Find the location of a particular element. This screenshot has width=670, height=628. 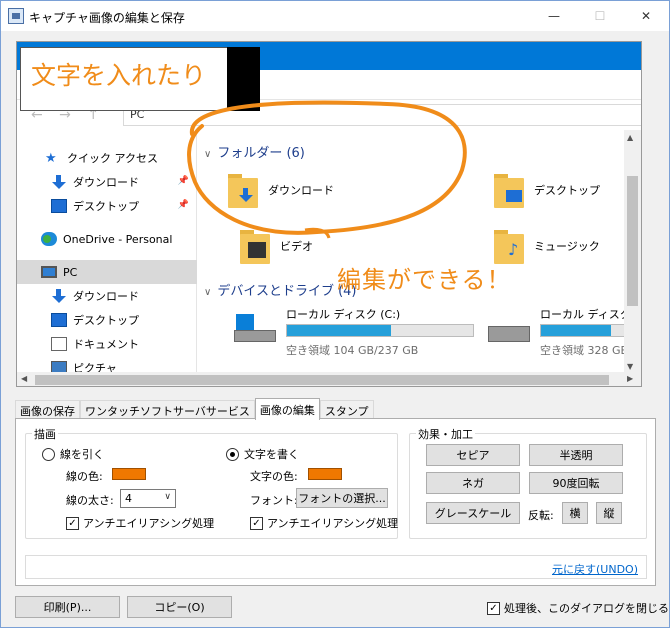

app-icon is located at coordinates (16, 16).